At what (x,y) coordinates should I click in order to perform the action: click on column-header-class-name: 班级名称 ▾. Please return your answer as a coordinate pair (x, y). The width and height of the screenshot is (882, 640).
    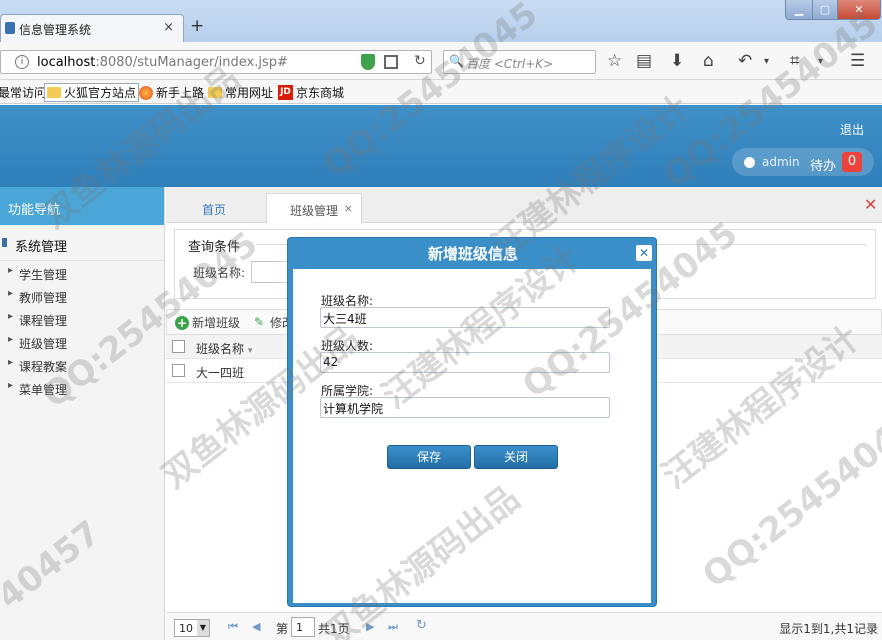
    Looking at the image, I should click on (224, 348).